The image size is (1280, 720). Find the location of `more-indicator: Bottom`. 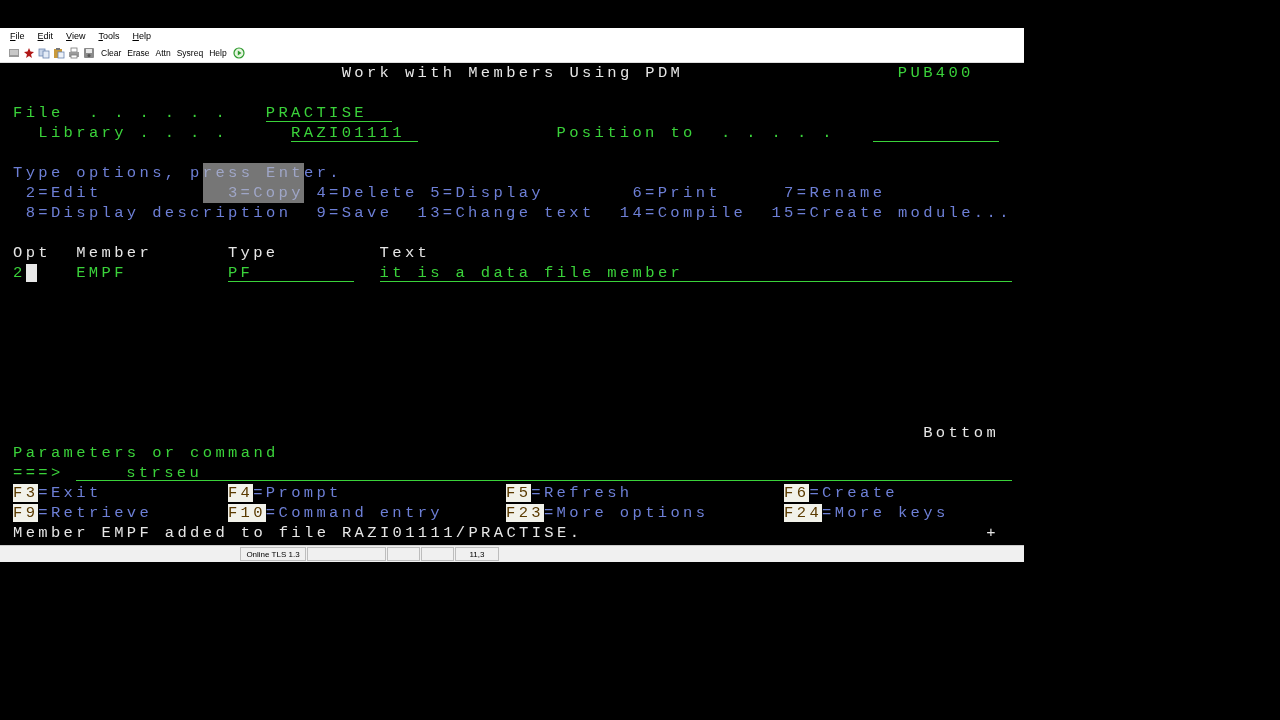

more-indicator: Bottom is located at coordinates (961, 433).